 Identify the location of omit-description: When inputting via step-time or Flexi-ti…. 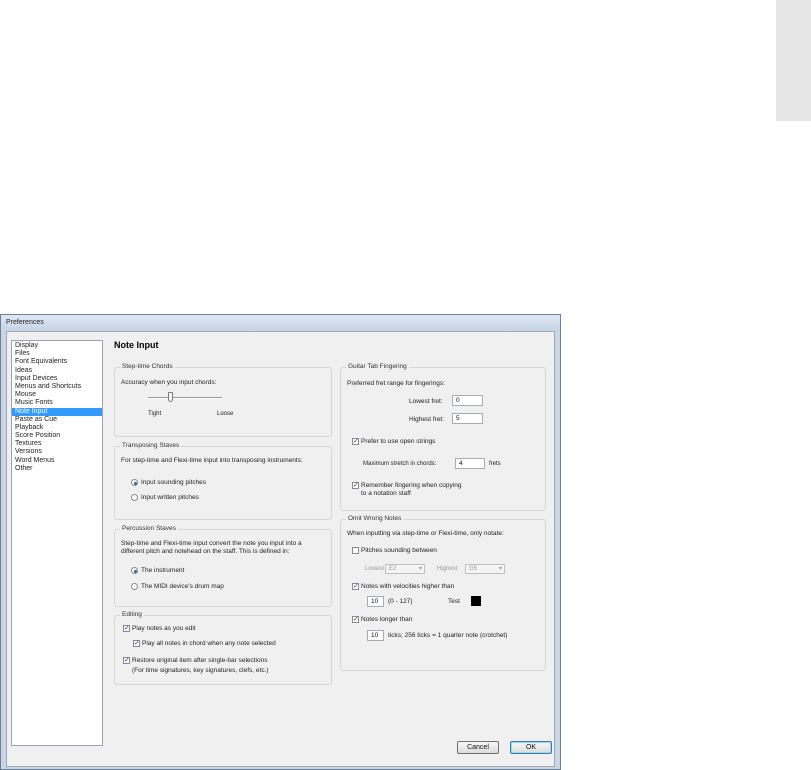
(425, 533).